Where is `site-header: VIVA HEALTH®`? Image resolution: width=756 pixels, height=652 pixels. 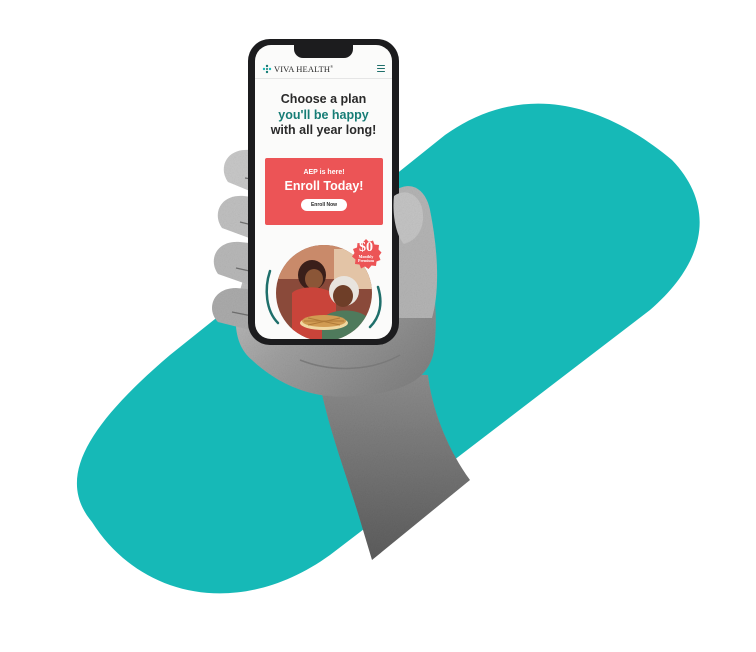
site-header: VIVA HEALTH® is located at coordinates (323, 69).